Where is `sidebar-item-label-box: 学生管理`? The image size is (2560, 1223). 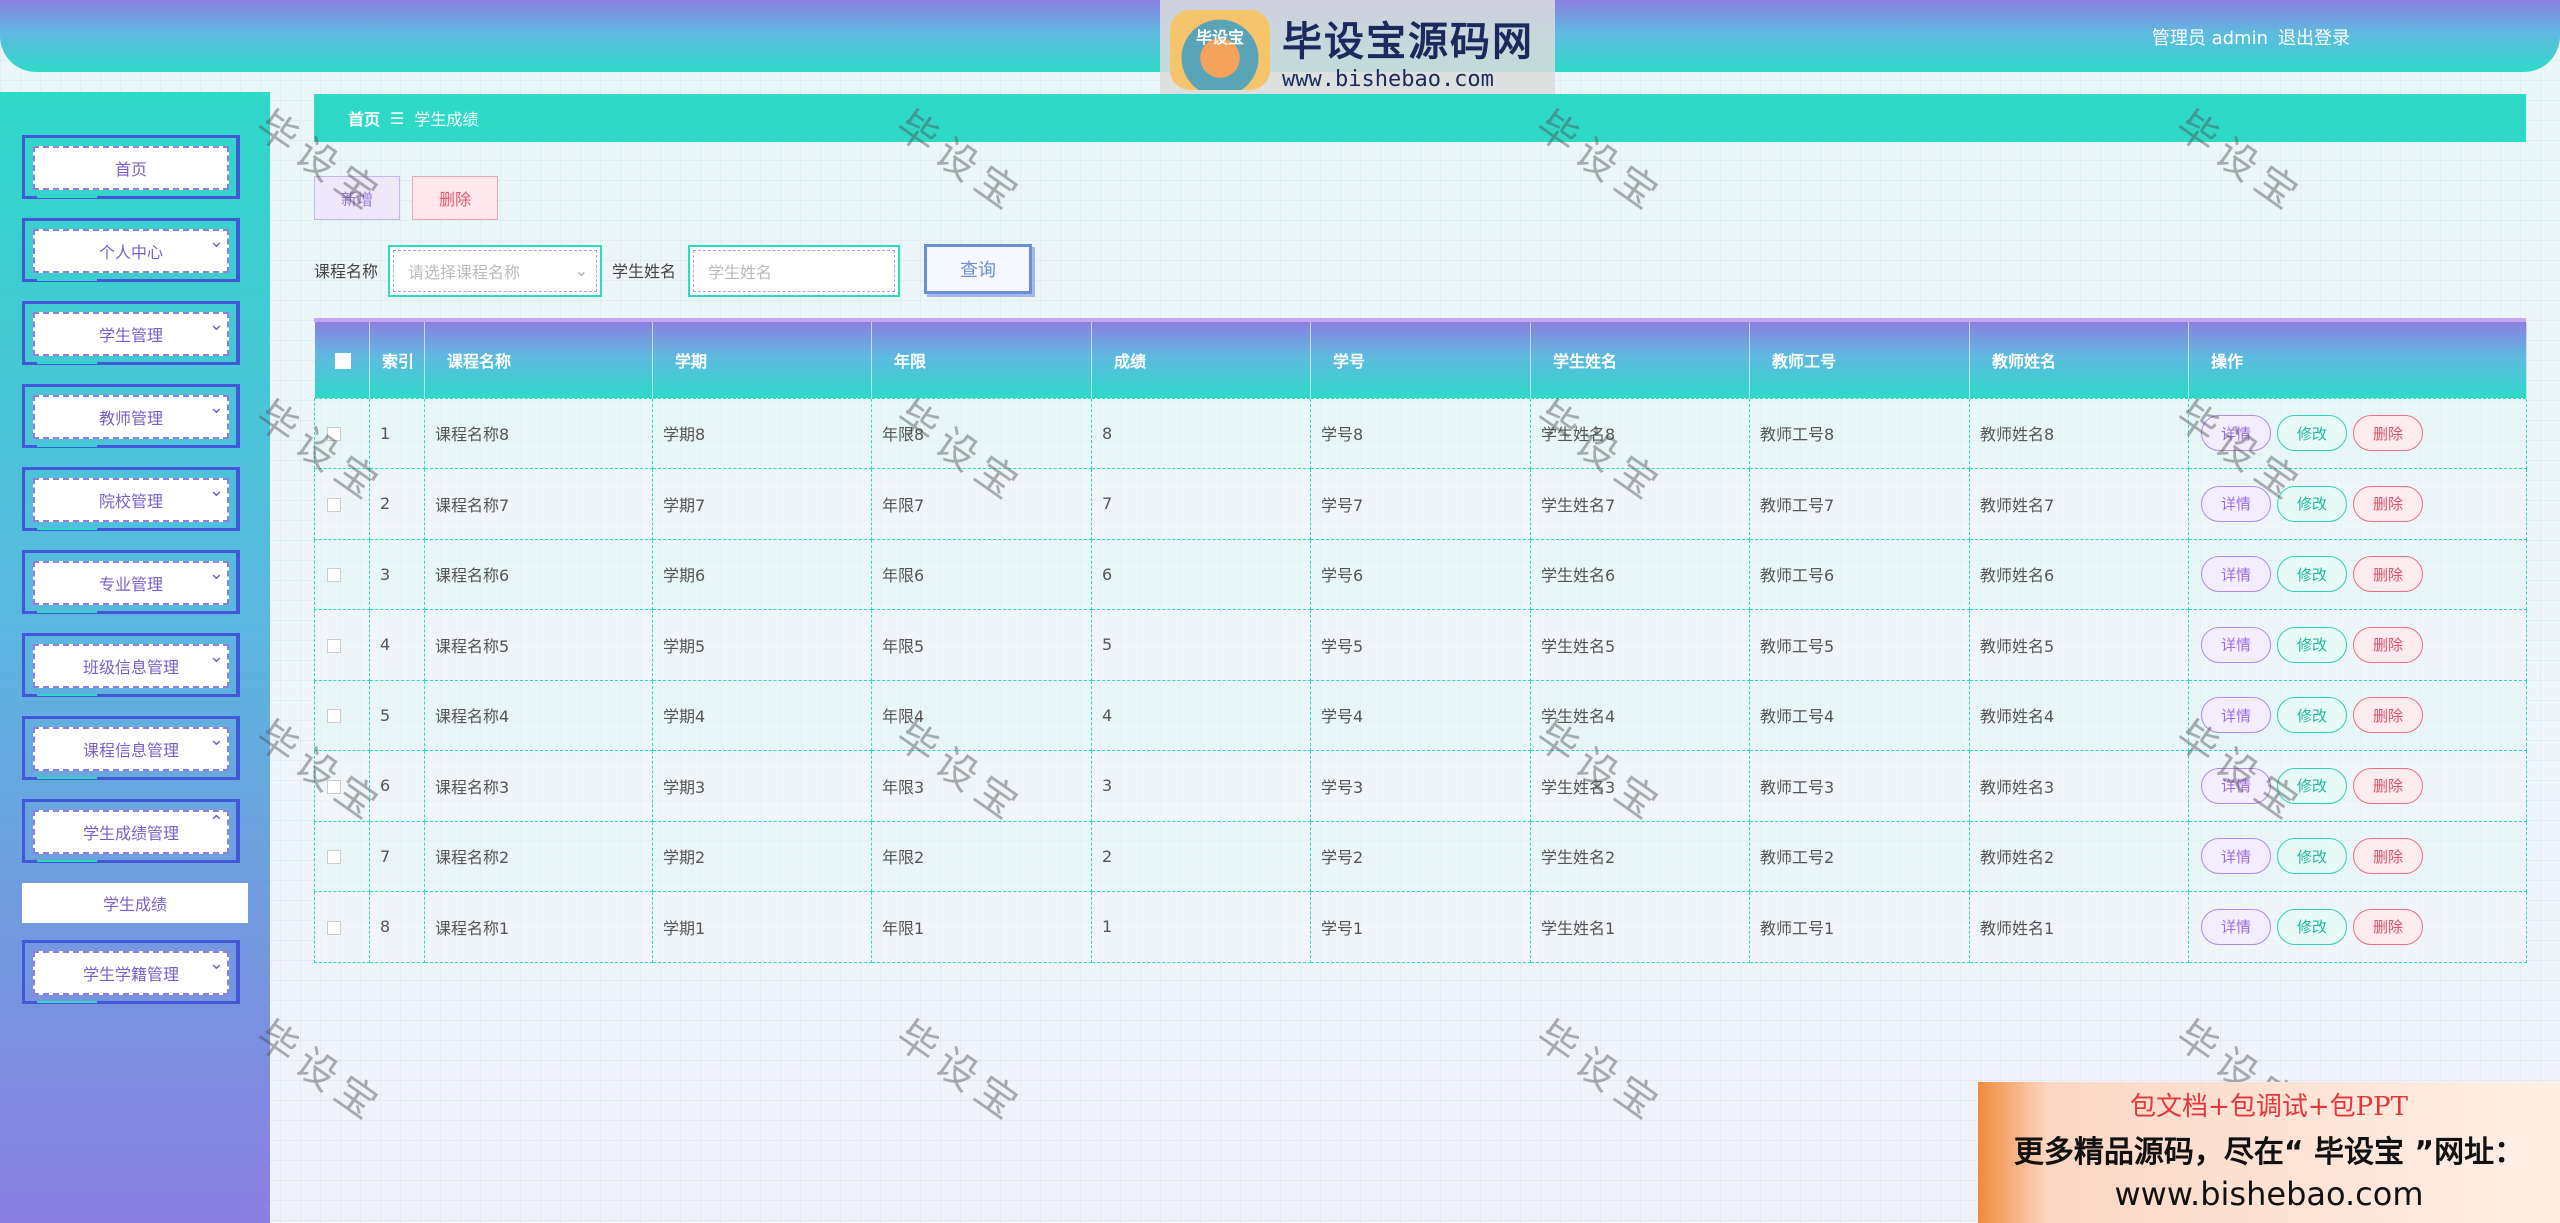
sidebar-item-label-box: 学生管理 is located at coordinates (131, 334).